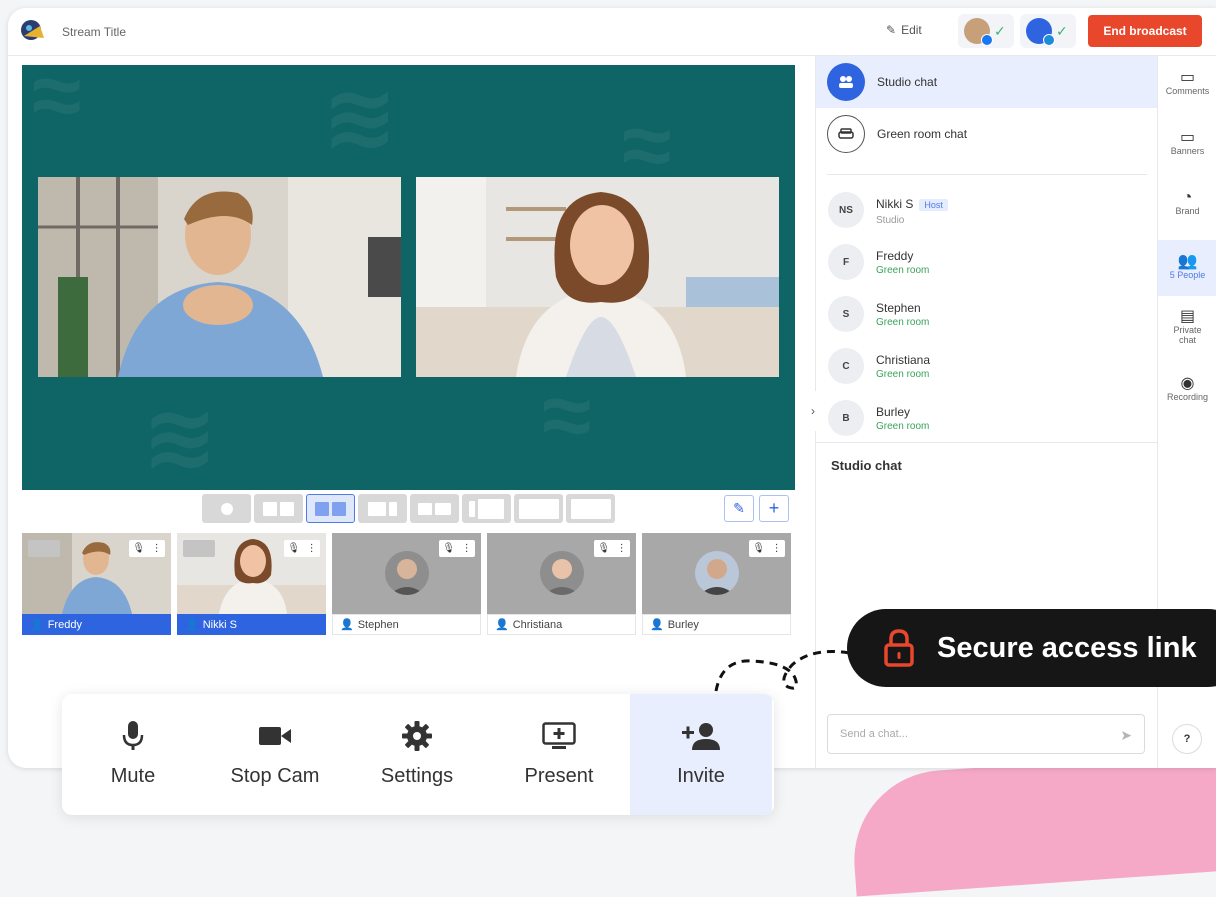 This screenshot has width=1216, height=897. What do you see at coordinates (895, 203) in the screenshot?
I see `person-name: Nikki S` at bounding box center [895, 203].